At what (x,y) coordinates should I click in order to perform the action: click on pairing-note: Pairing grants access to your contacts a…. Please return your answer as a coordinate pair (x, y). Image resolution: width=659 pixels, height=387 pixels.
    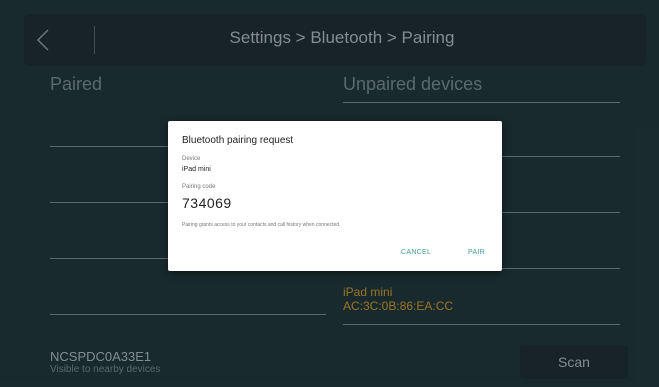
    Looking at the image, I should click on (261, 225).